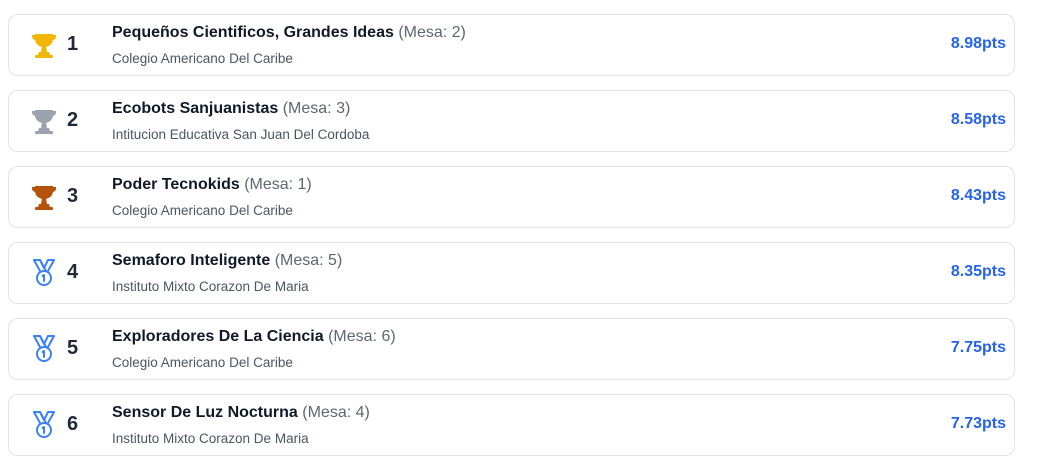 Image resolution: width=1037 pixels, height=473 pixels. Describe the element at coordinates (73, 424) in the screenshot. I see `rank-number: 6` at that location.